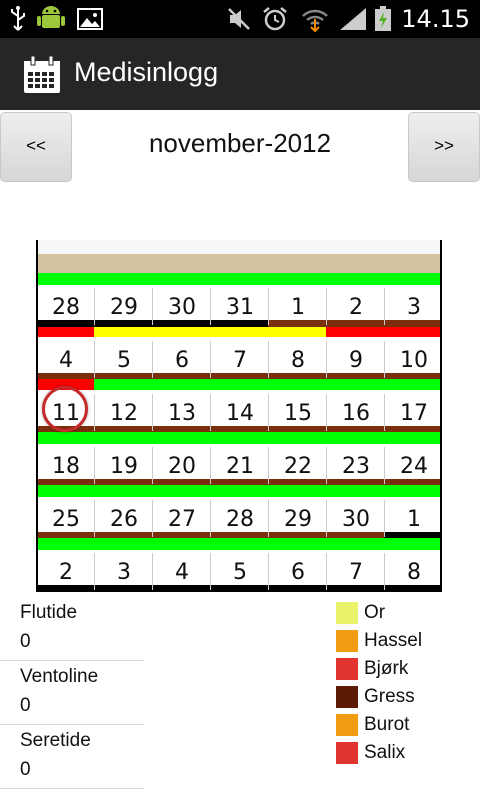 The height and width of the screenshot is (800, 480). Describe the element at coordinates (355, 412) in the screenshot. I see `day-cell: 16` at that location.